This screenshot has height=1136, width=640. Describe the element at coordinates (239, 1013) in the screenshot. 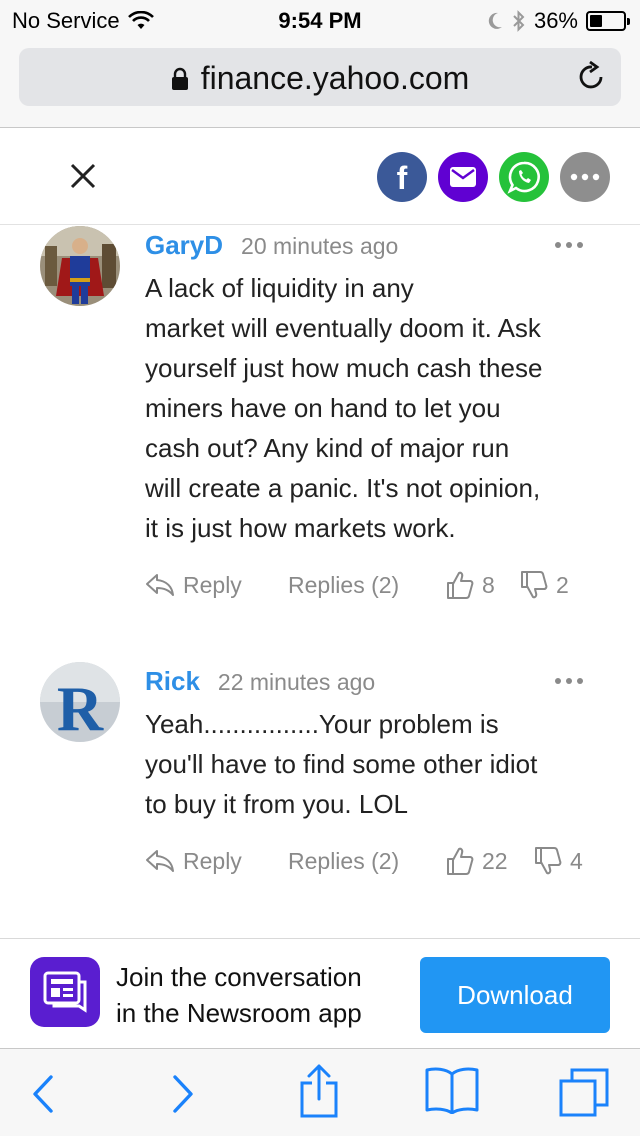

I see `banner-line-2: in the Newsroom app` at that location.